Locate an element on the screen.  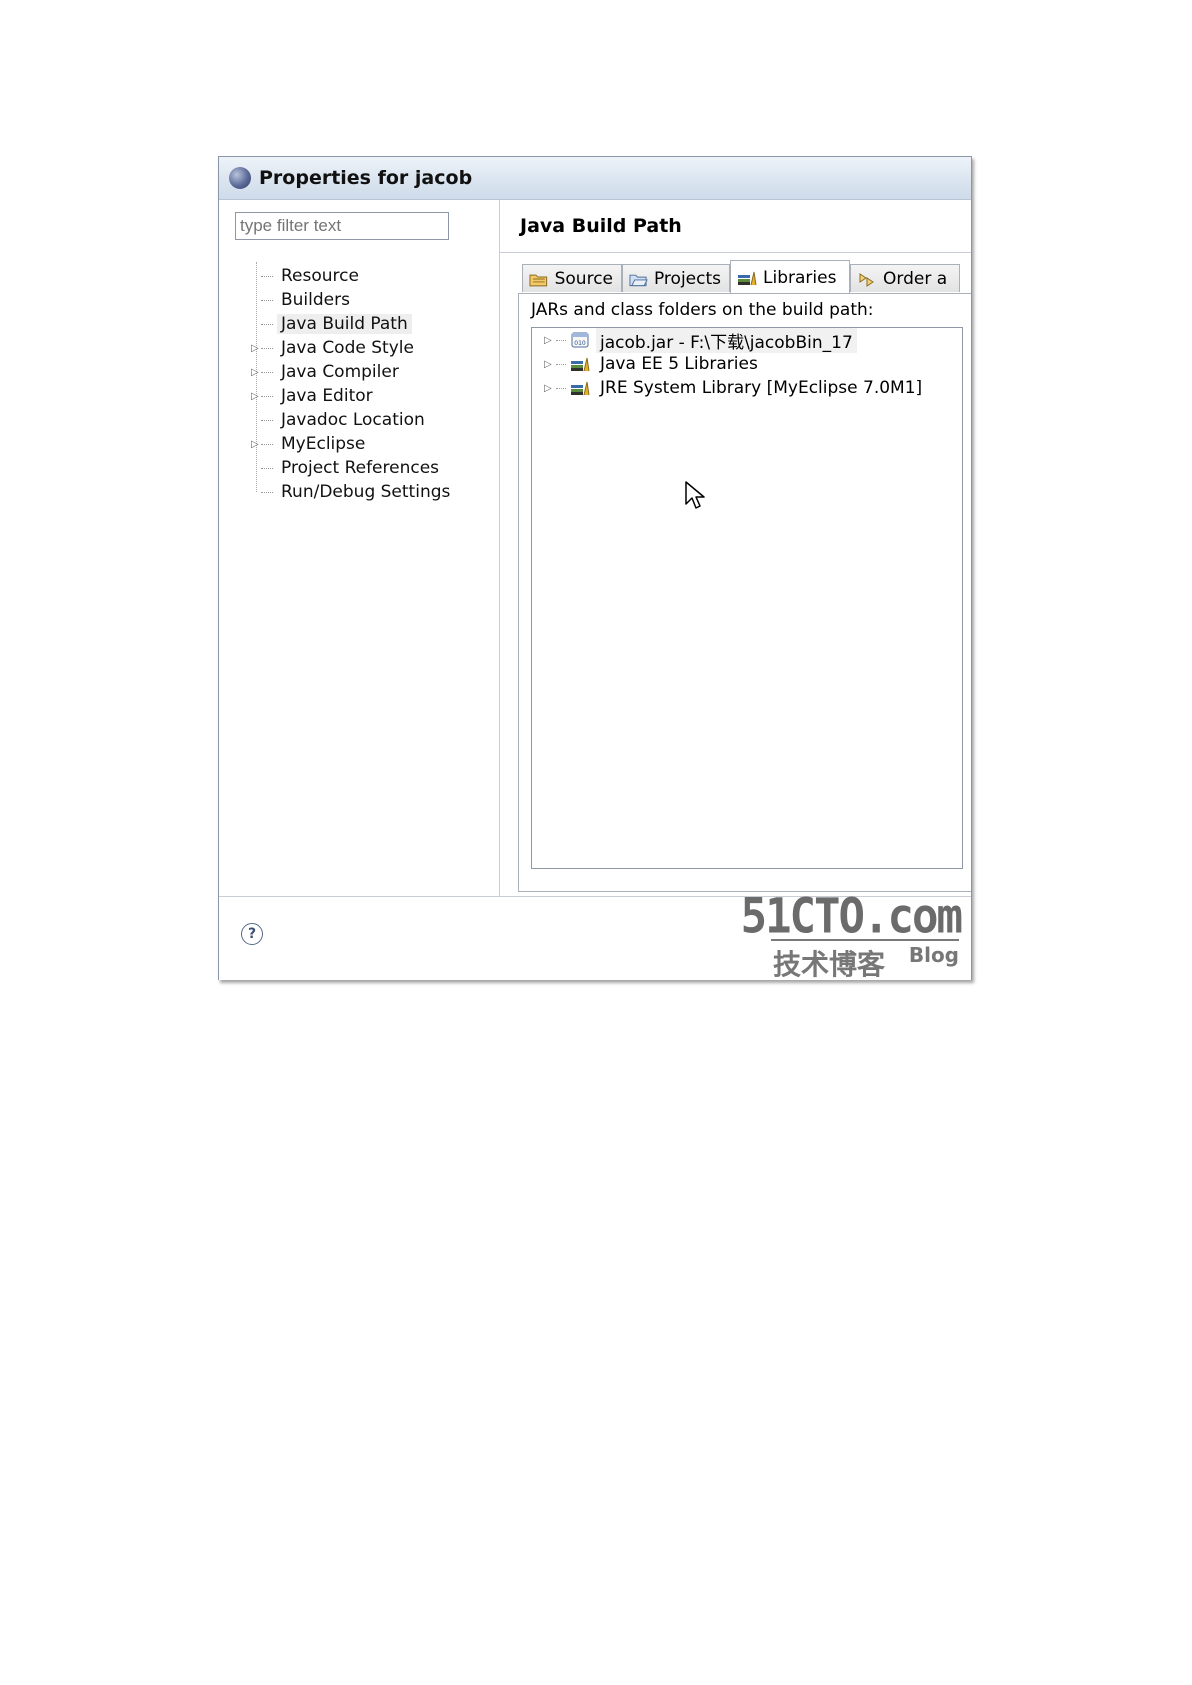
tree-item-java-editor: ▷ Java Editor is located at coordinates (314, 396).